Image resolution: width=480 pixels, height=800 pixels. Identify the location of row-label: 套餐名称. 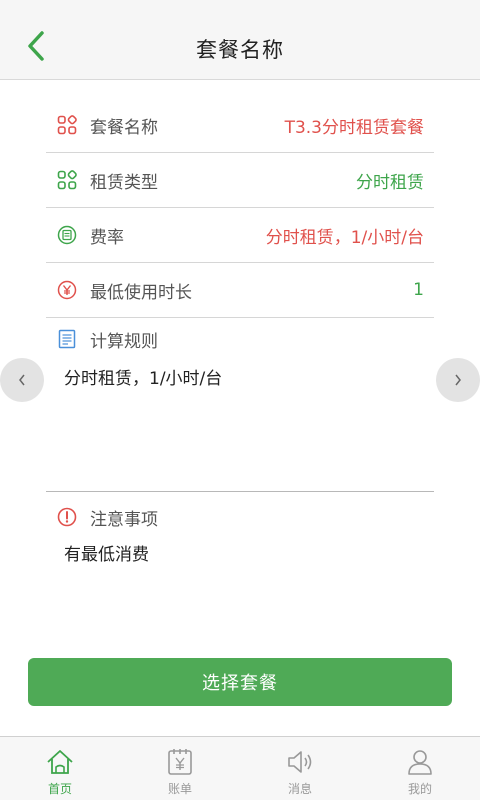
(124, 127).